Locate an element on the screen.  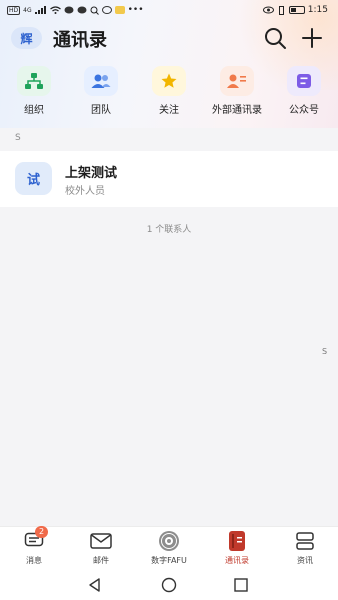
signal-4g-label: 4G is located at coordinates (27, 10).